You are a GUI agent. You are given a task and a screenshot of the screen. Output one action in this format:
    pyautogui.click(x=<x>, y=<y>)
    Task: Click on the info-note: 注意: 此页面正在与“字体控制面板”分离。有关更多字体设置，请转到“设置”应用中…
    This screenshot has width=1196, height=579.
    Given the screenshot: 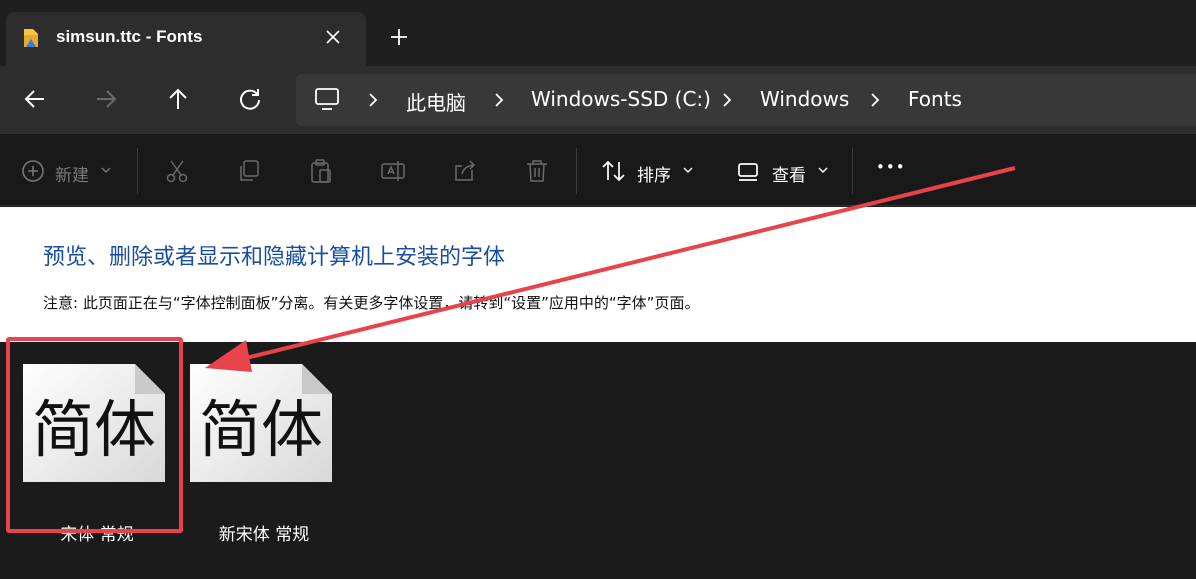 What is the action you would take?
    pyautogui.click(x=371, y=303)
    